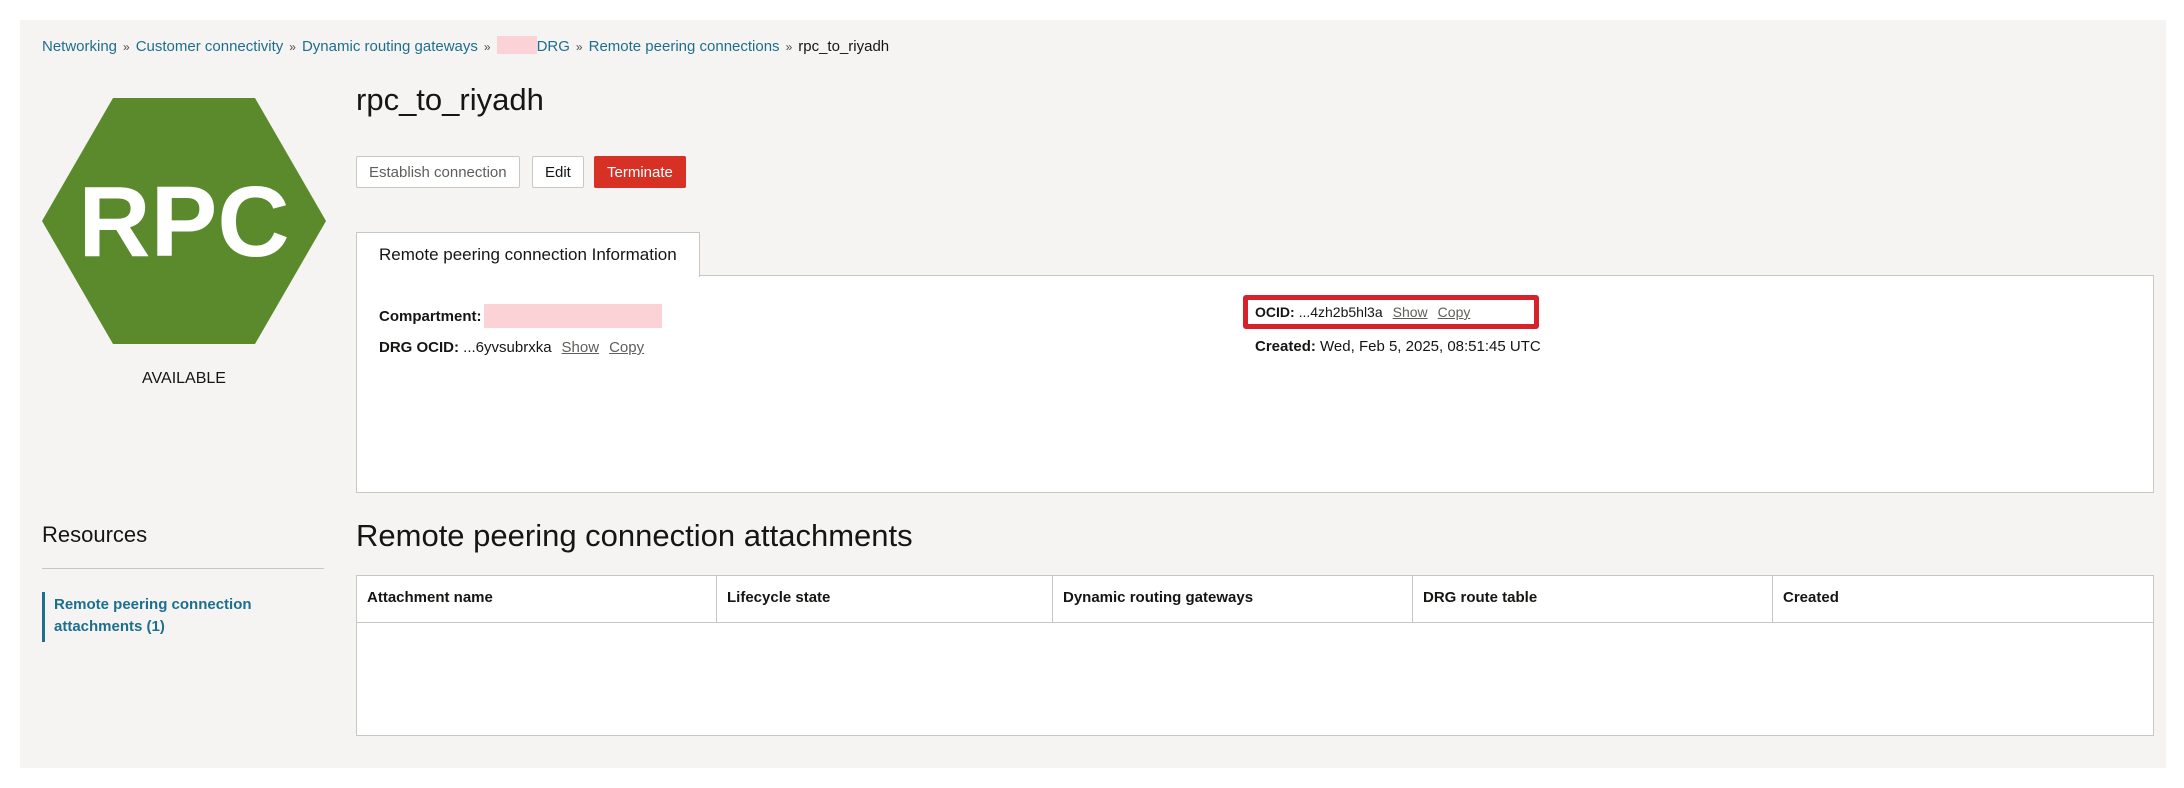  I want to click on ocid-label: OCID:, so click(1275, 312).